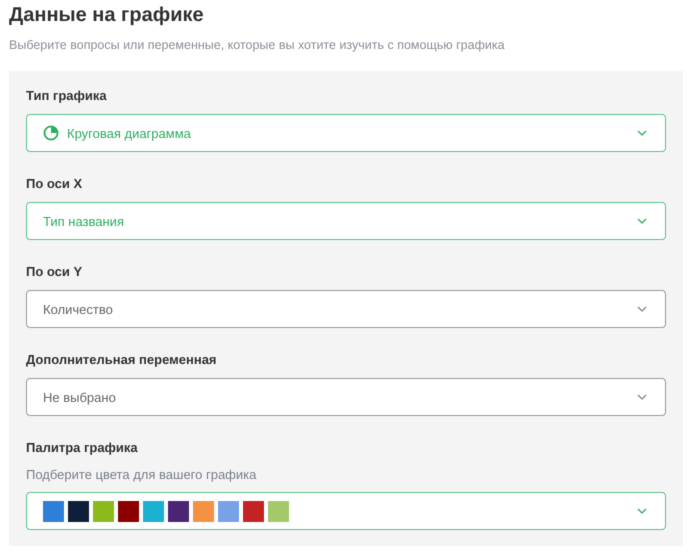  What do you see at coordinates (346, 309) in the screenshot?
I see `dropdown: Количество` at bounding box center [346, 309].